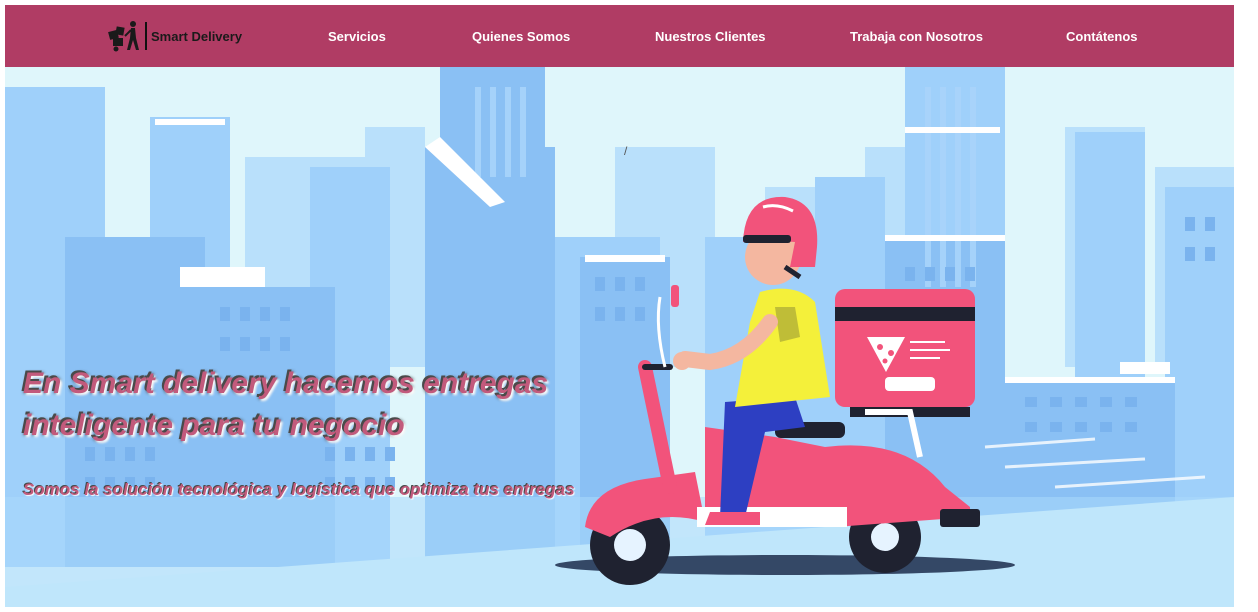 The height and width of the screenshot is (612, 1258). Describe the element at coordinates (521, 36) in the screenshot. I see `nav-link-quienes-somos: Quienes Somos` at that location.